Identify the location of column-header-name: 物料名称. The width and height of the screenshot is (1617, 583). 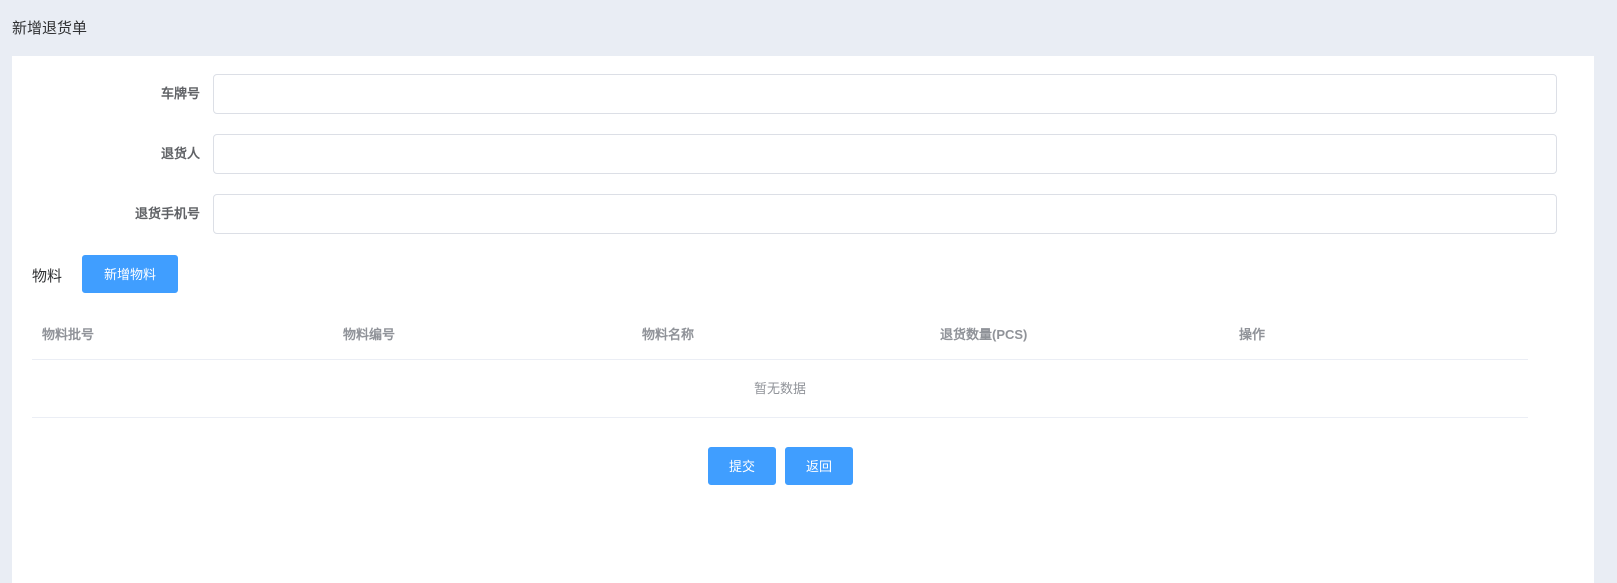
(668, 334).